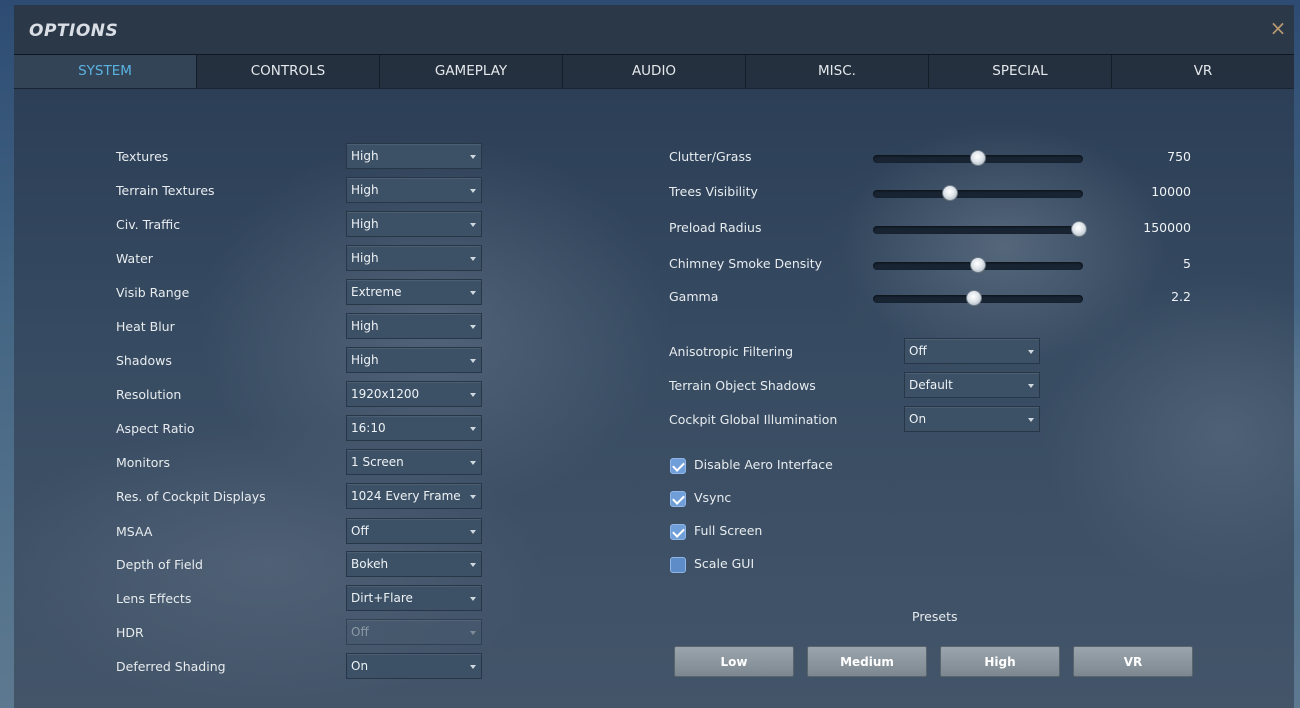  Describe the element at coordinates (471, 71) in the screenshot. I see `tab-gameplay: GAMEPLAY` at that location.